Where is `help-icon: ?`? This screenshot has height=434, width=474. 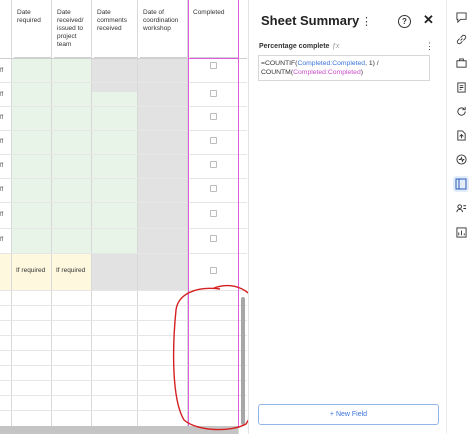
help-icon: ? is located at coordinates (404, 21).